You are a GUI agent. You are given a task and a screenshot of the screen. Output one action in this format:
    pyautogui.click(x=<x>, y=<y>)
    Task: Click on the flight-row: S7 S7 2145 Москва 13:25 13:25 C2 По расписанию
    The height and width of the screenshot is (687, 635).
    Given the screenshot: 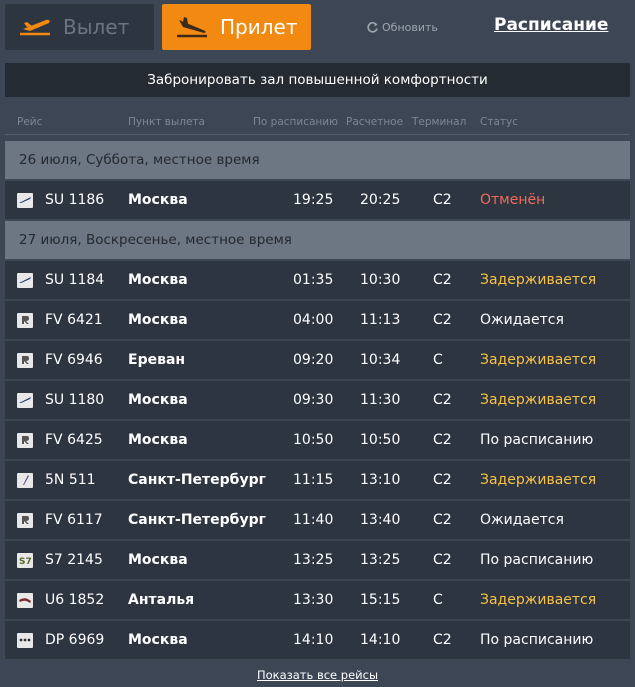 What is the action you would take?
    pyautogui.click(x=317, y=561)
    